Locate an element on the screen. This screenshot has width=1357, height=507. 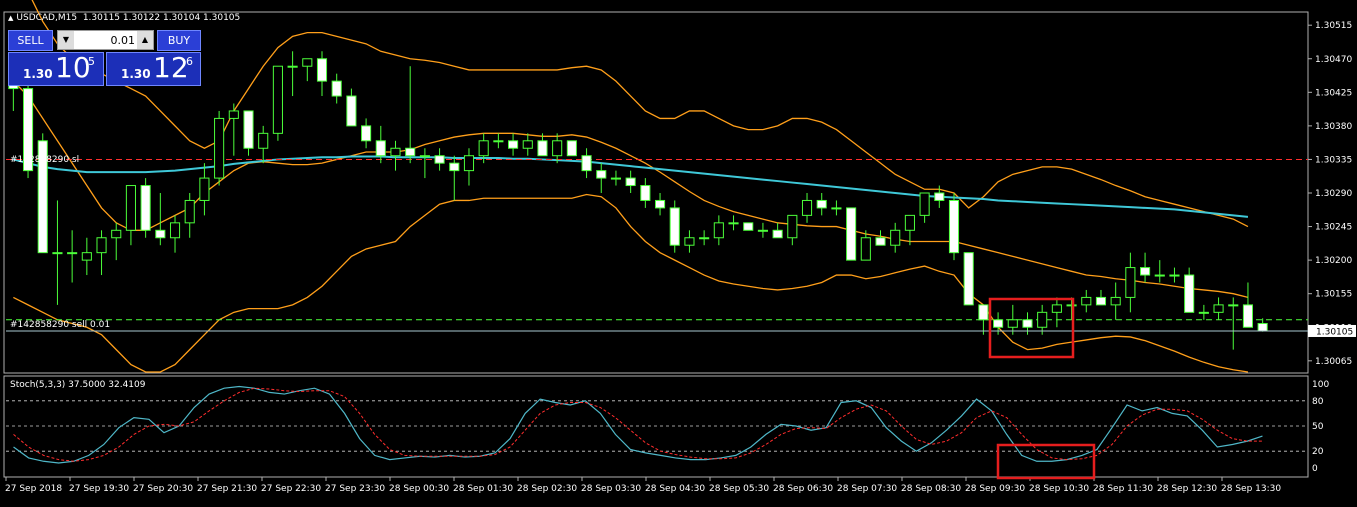
lot-size-stepper: ▼ ▲ is located at coordinates (105, 40).